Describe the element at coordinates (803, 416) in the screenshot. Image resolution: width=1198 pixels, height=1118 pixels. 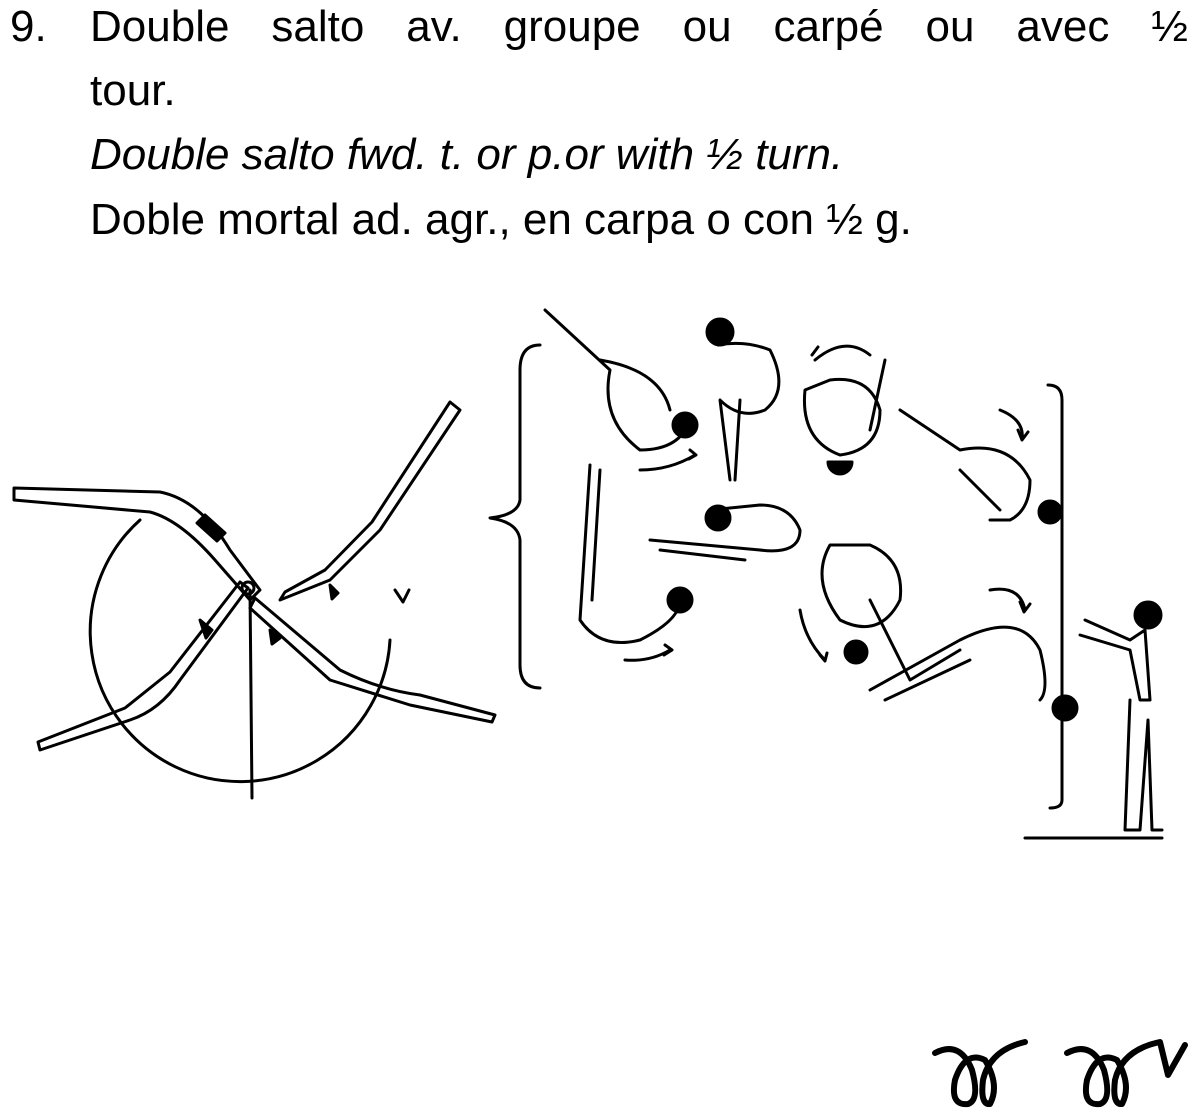
I see `tucked-salto-figures` at that location.